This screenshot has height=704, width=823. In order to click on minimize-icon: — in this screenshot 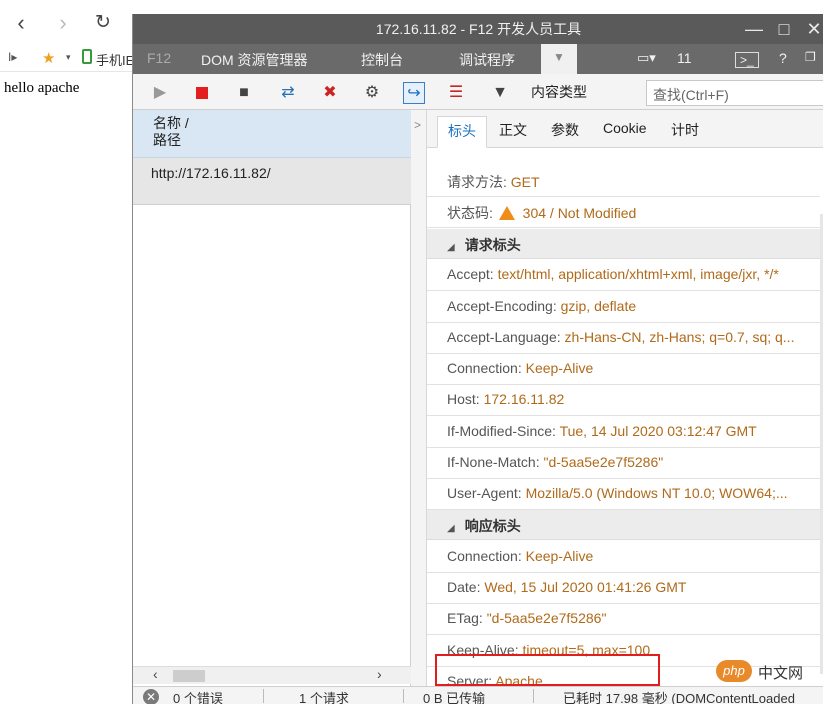, I will do `click(754, 29)`.